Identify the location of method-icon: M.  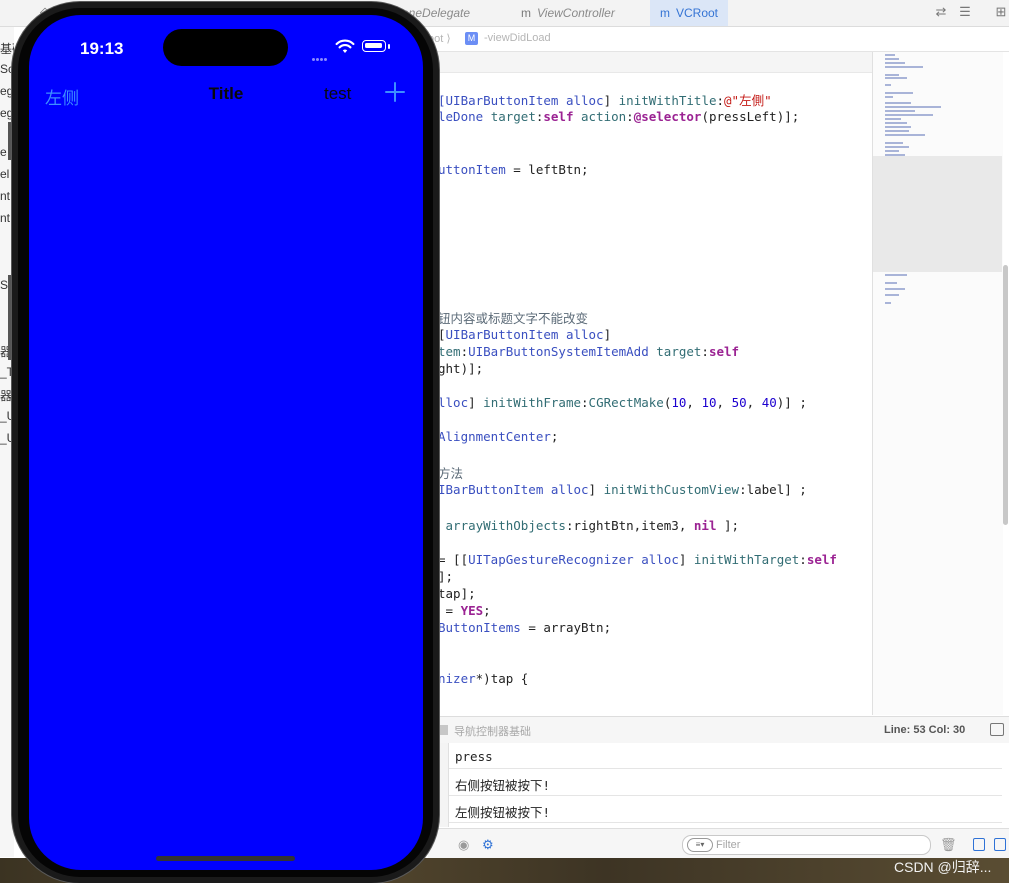
(471, 38).